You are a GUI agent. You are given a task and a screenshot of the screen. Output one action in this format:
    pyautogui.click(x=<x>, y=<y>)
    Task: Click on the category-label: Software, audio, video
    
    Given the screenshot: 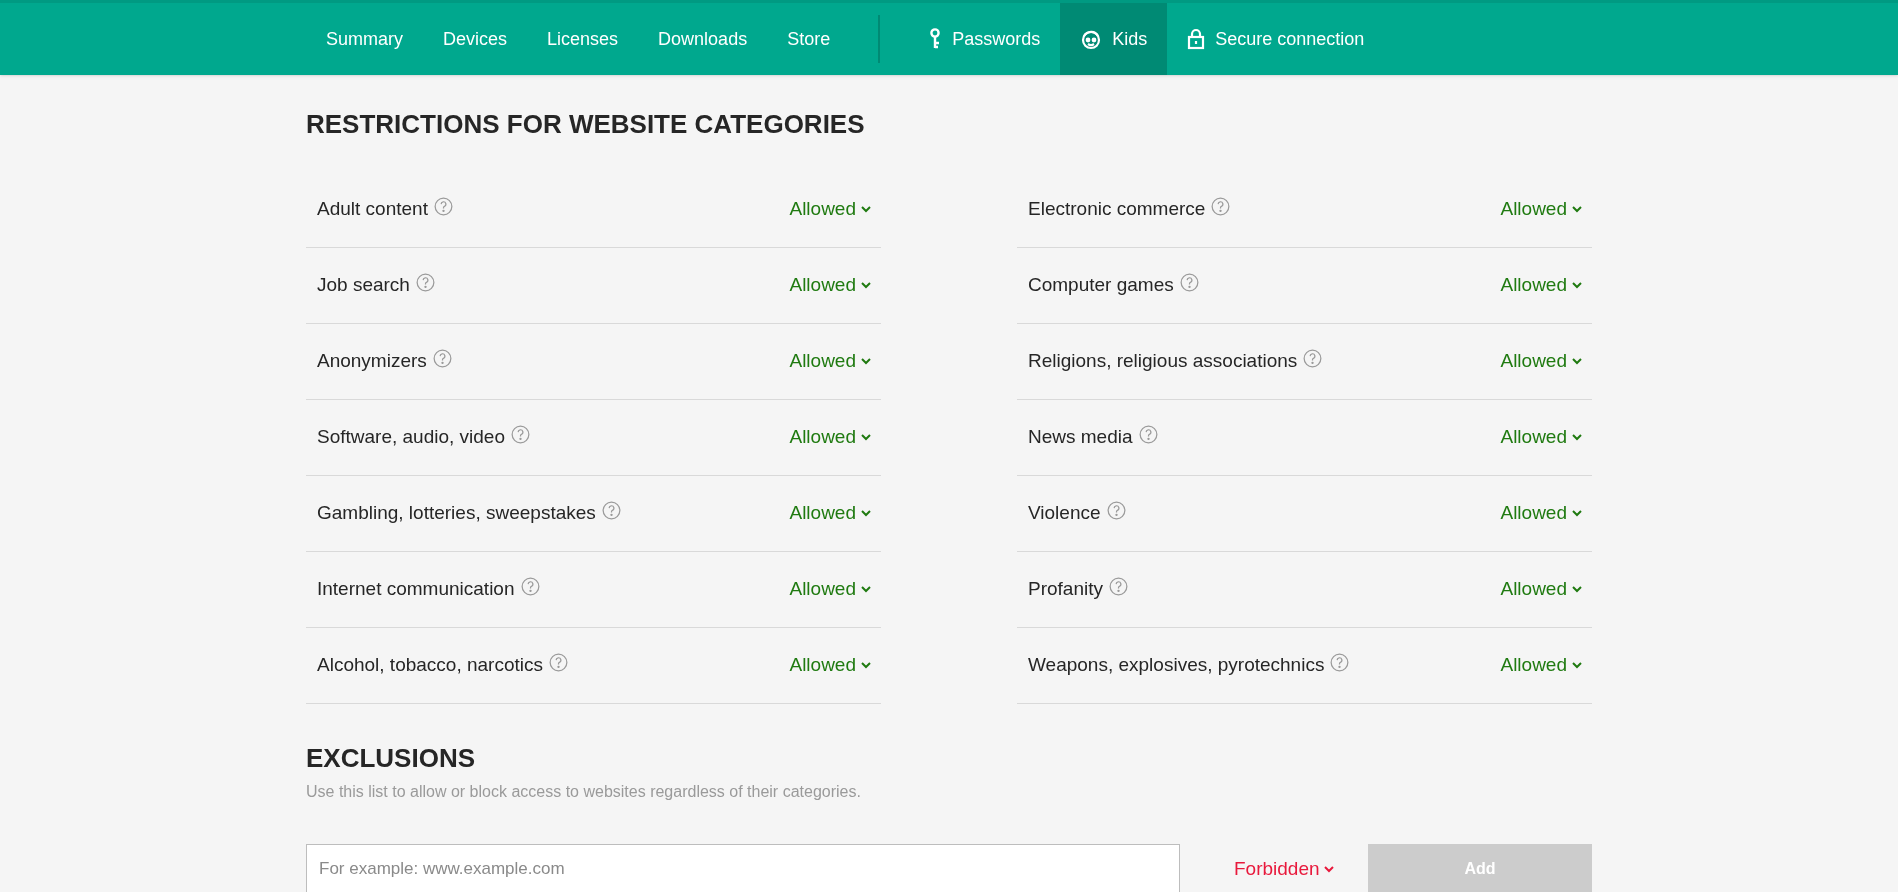 What is the action you would take?
    pyautogui.click(x=411, y=437)
    